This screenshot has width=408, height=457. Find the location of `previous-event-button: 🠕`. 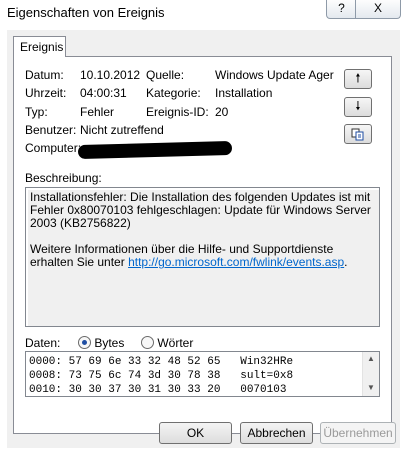

previous-event-button: 🠕 is located at coordinates (358, 79).